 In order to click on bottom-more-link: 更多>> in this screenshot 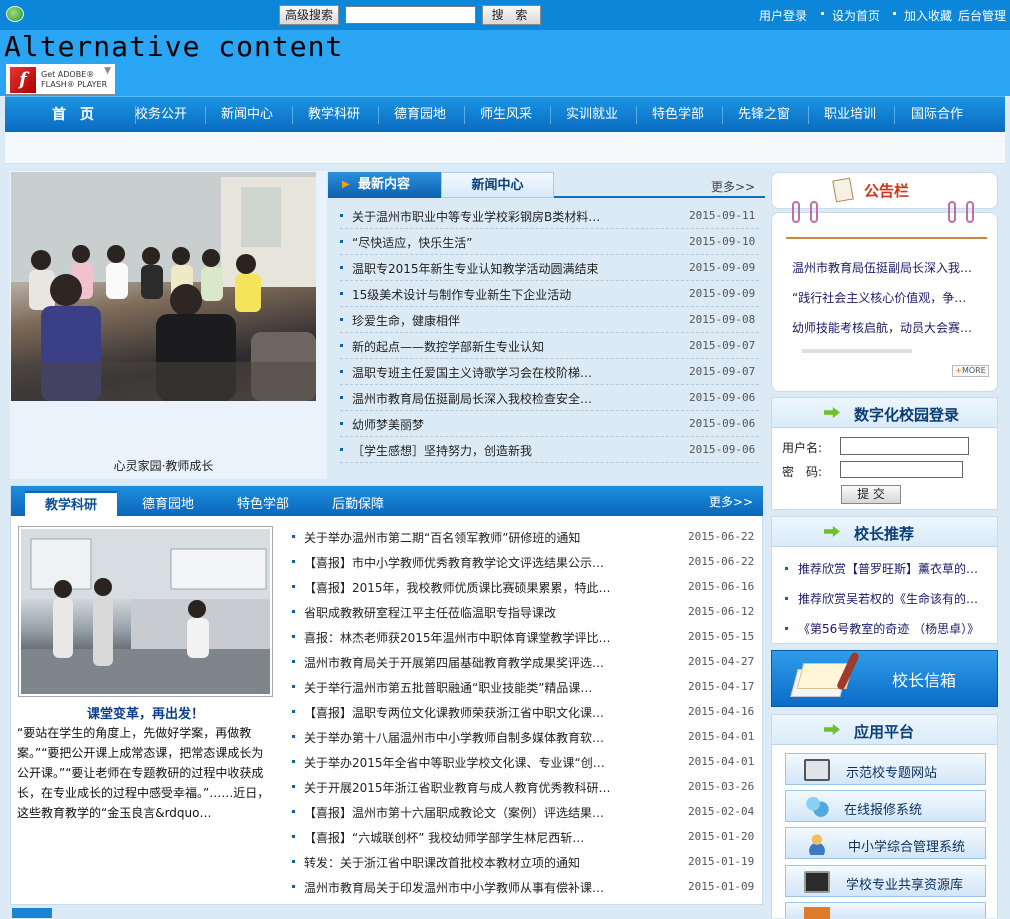, I will do `click(731, 501)`.